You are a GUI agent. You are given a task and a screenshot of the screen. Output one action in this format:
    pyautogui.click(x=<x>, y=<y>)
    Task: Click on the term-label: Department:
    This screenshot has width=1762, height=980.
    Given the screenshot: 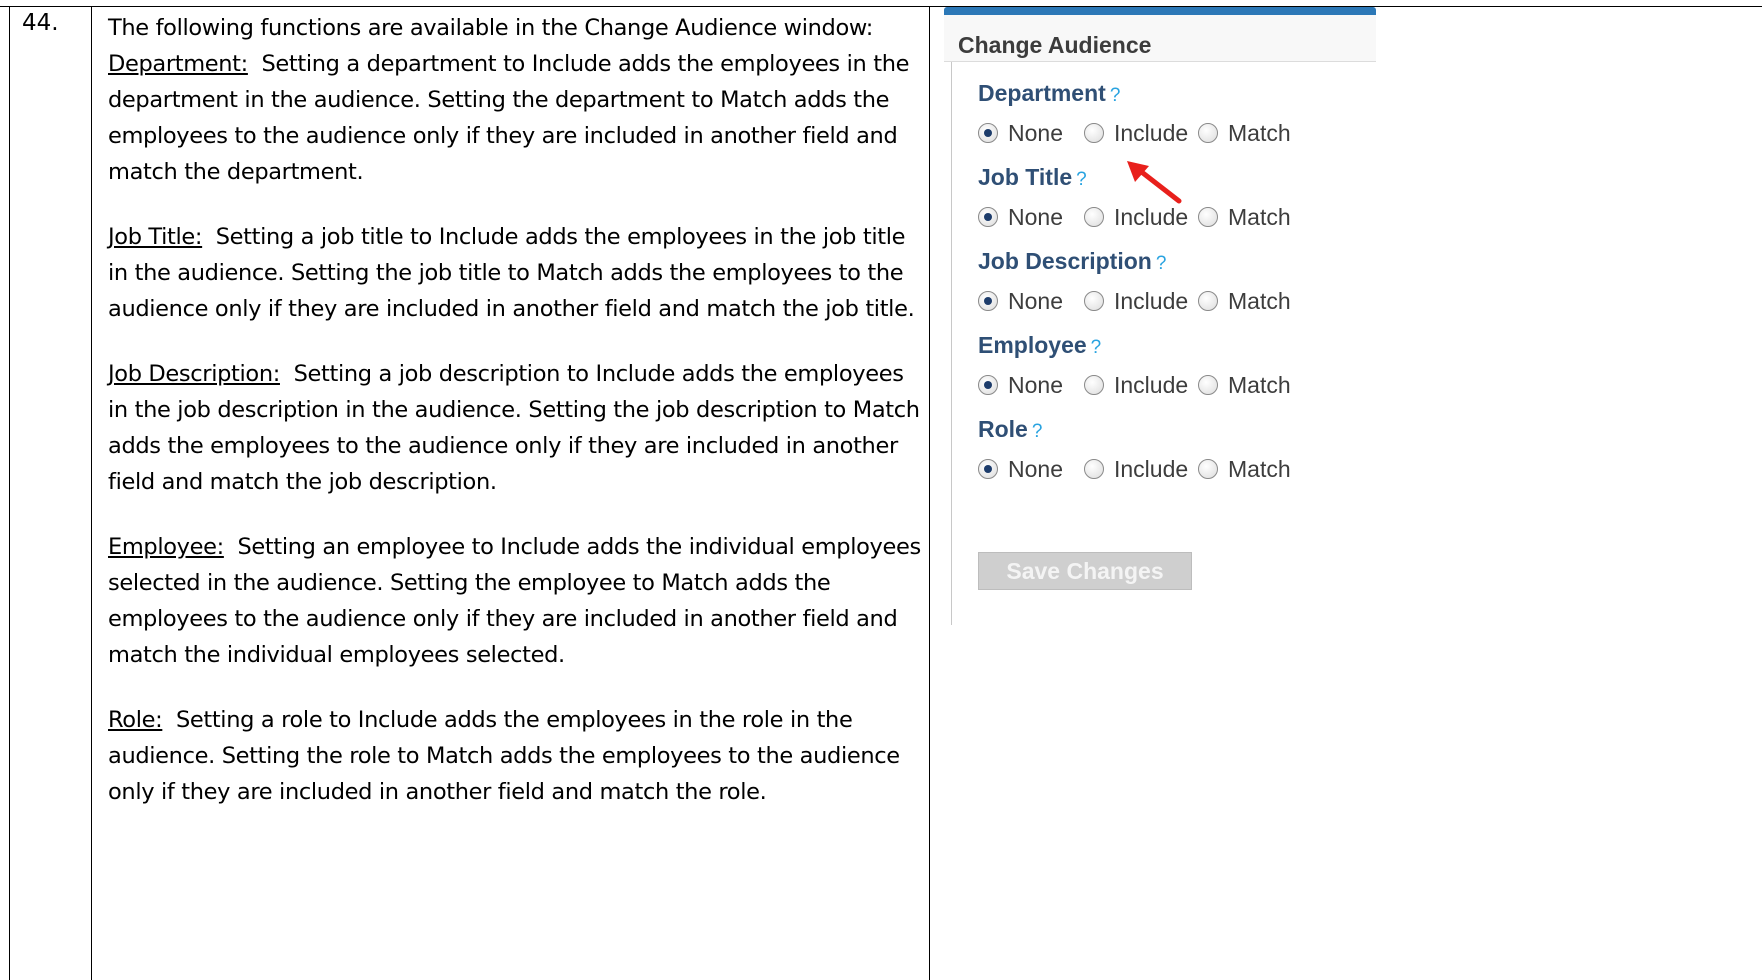 What is the action you would take?
    pyautogui.click(x=178, y=64)
    